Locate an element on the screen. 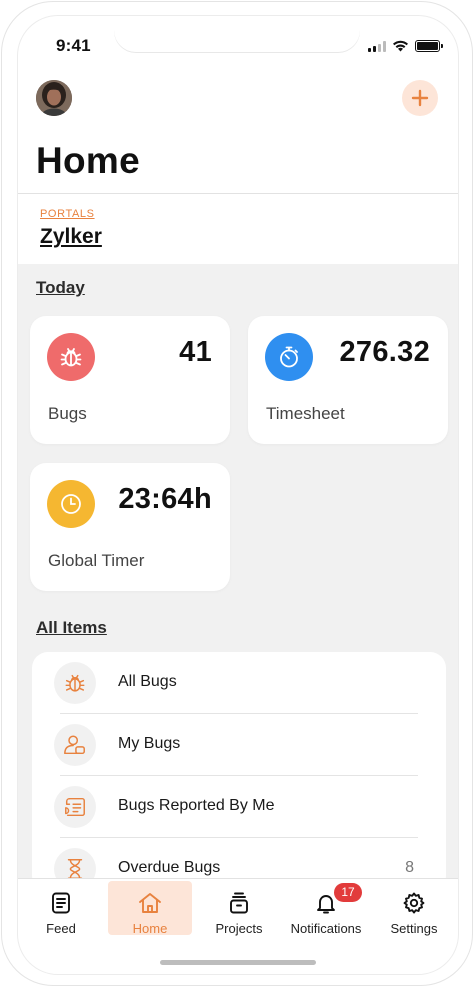  home-indicator is located at coordinates (238, 962).